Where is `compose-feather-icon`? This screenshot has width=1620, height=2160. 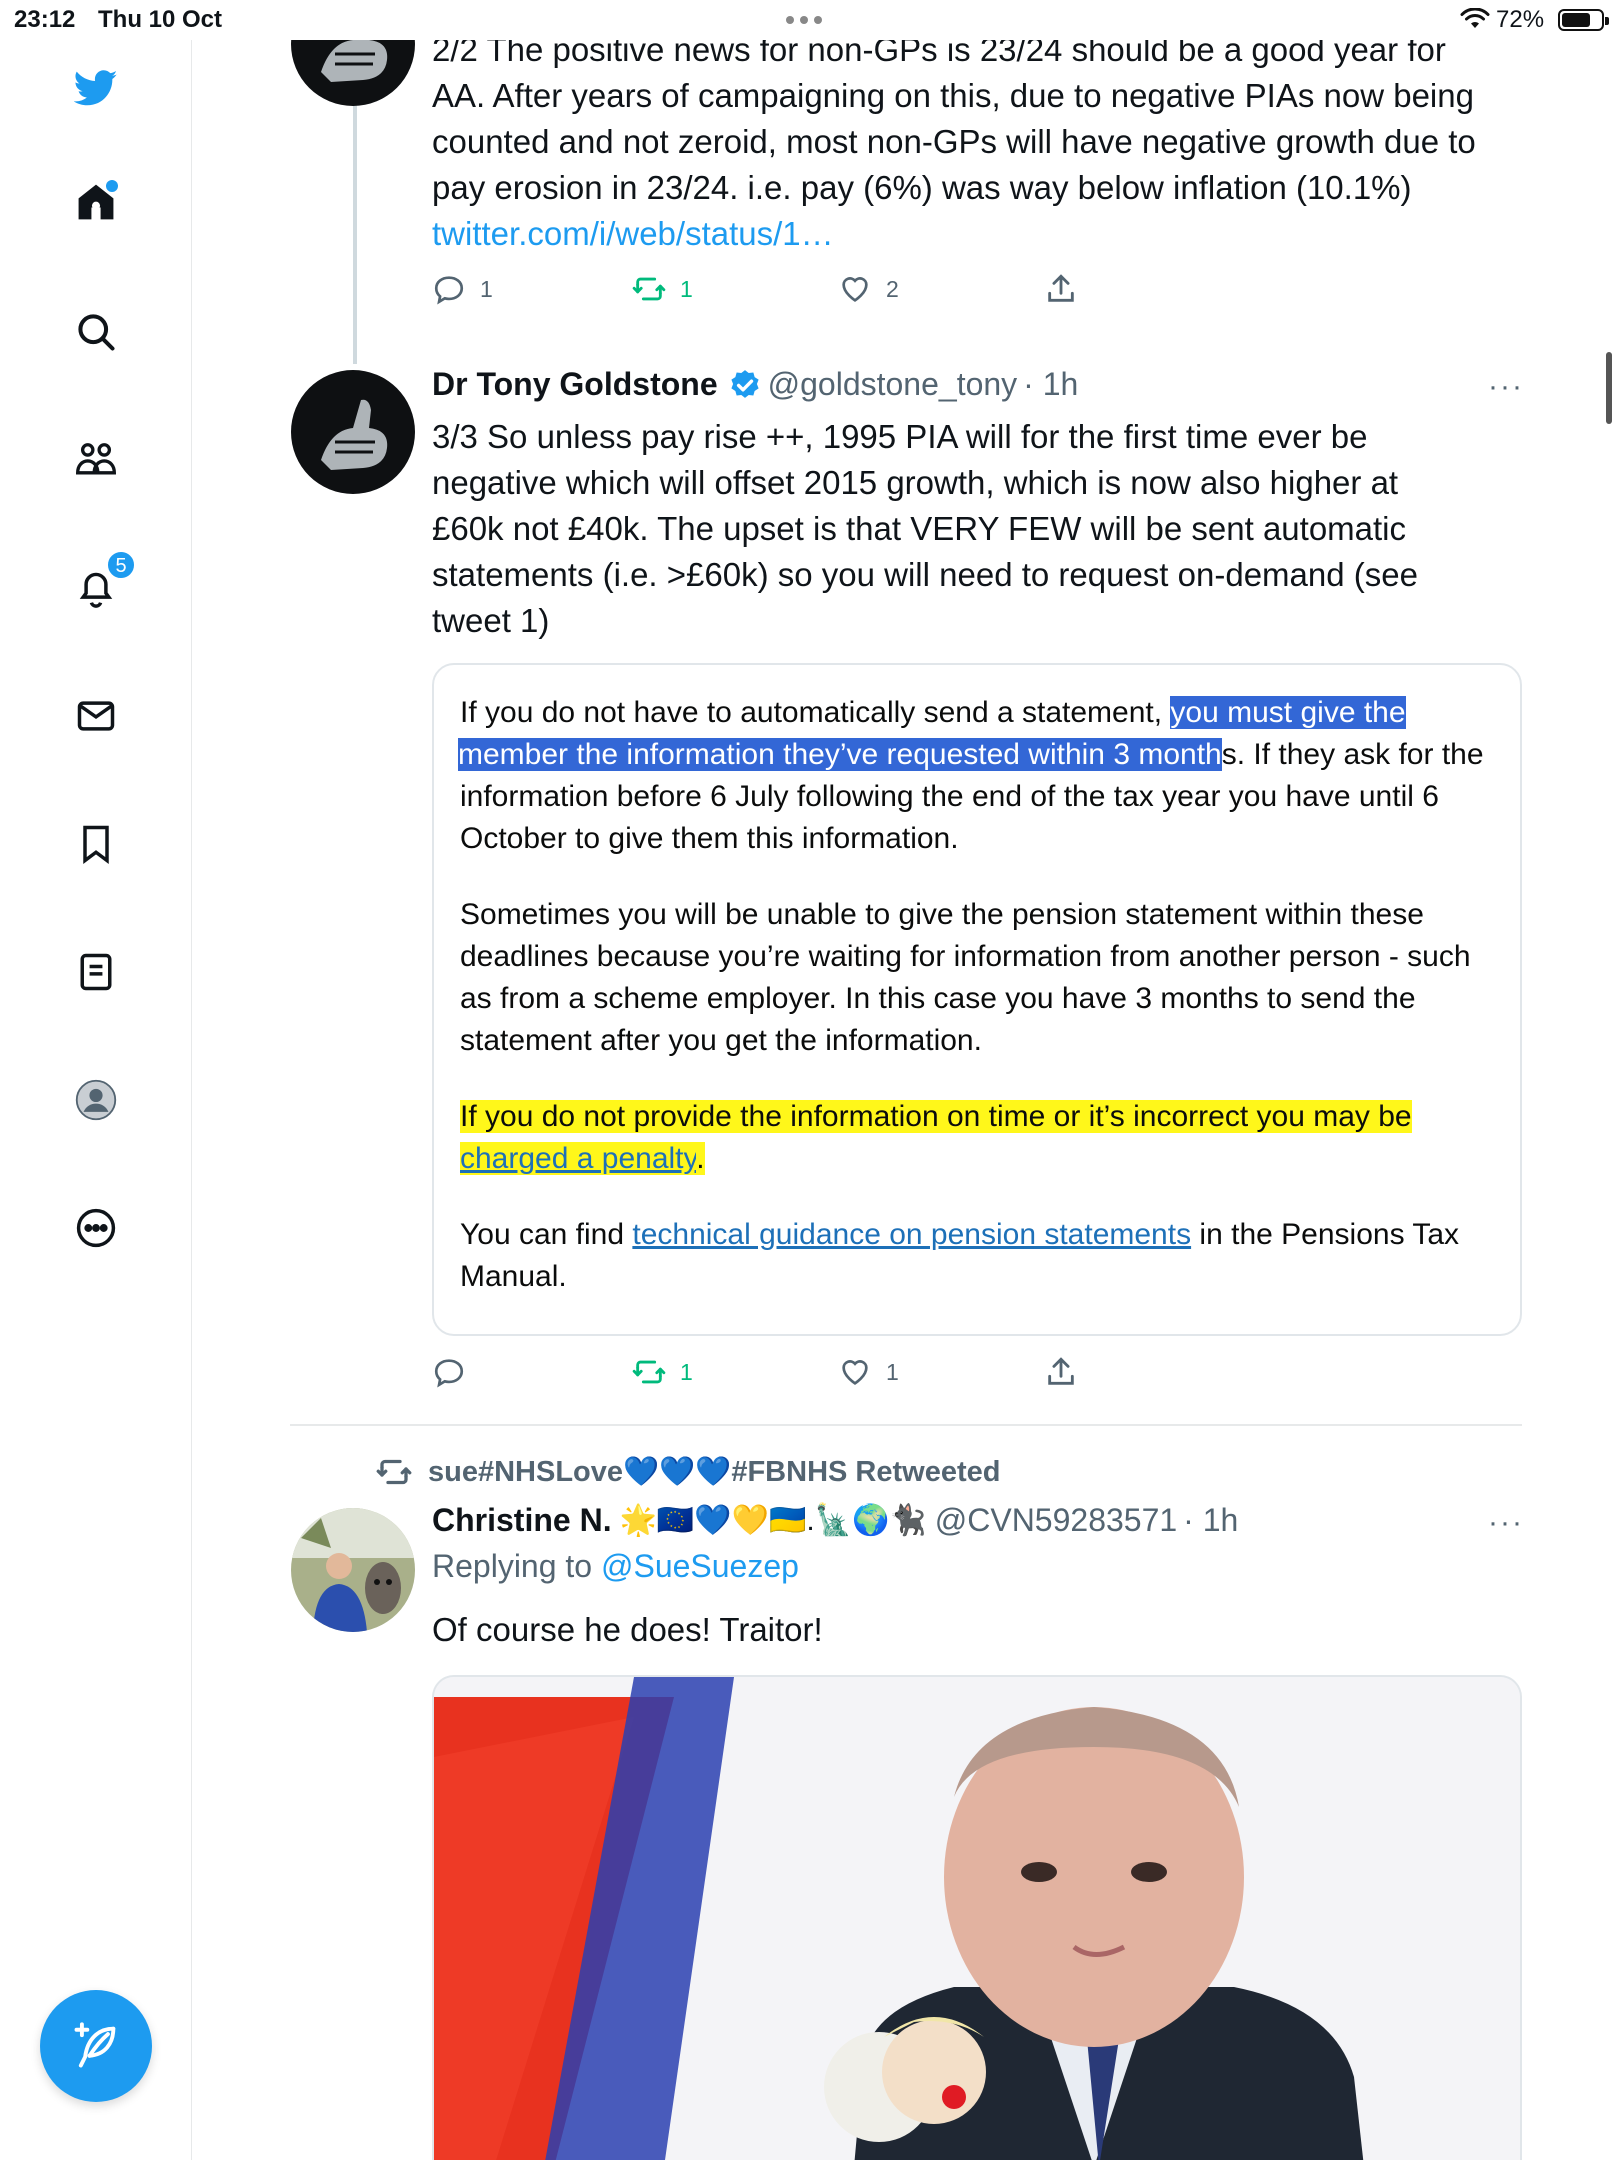
compose-feather-icon is located at coordinates (95, 2045).